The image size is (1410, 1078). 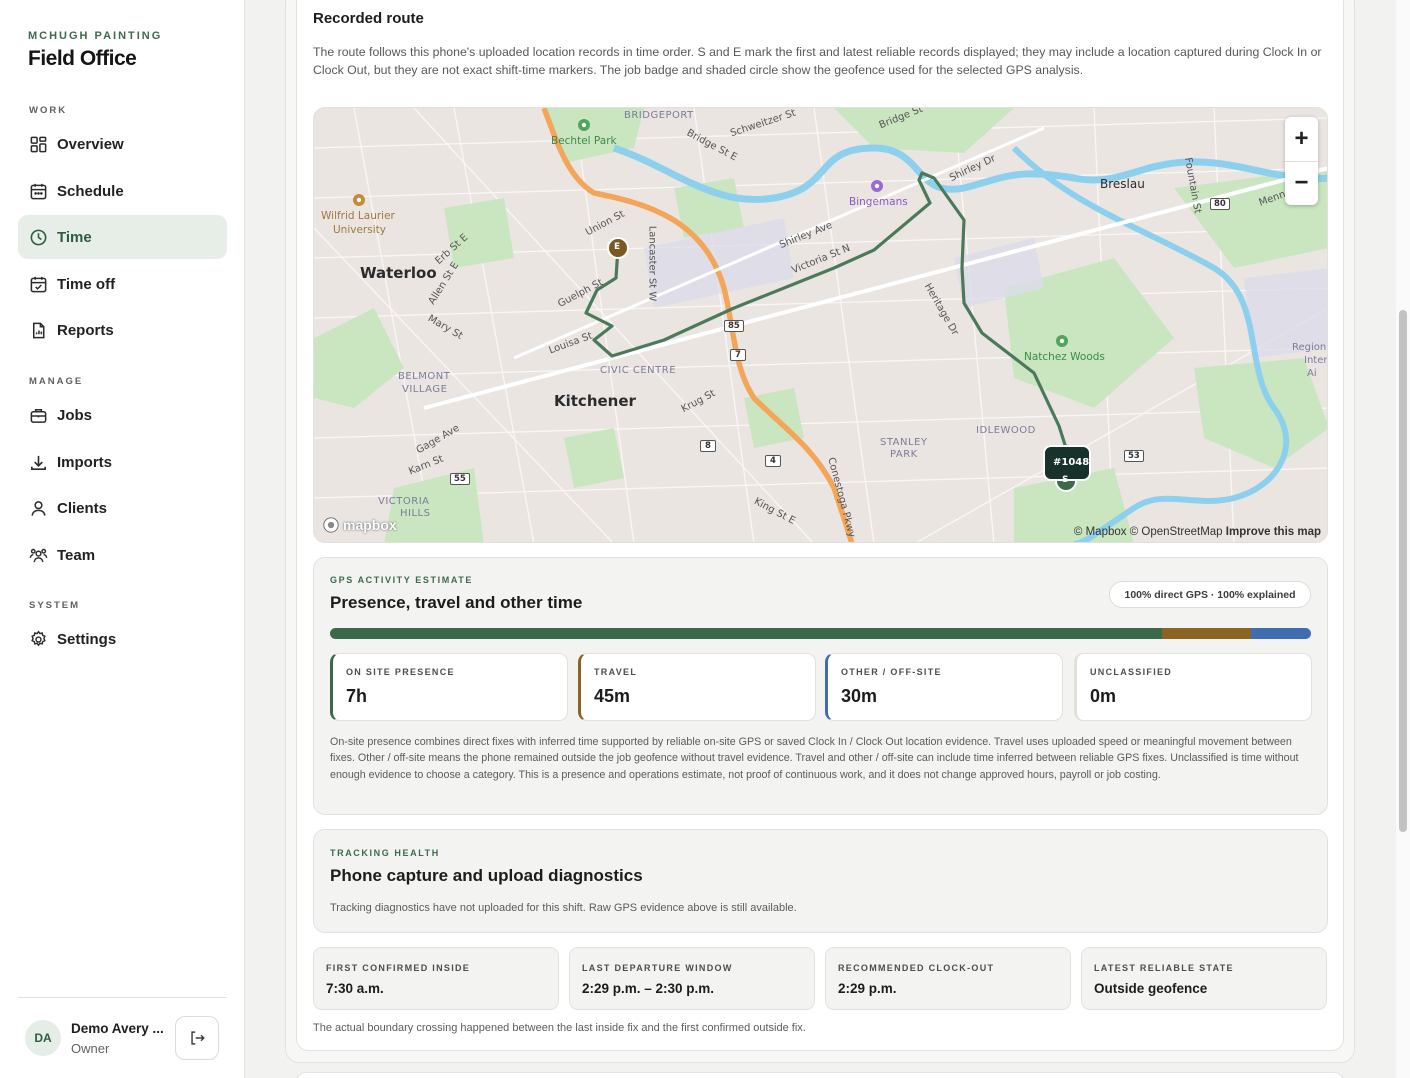 What do you see at coordinates (95, 36) in the screenshot?
I see `company-name: MCHUGH PAINTING` at bounding box center [95, 36].